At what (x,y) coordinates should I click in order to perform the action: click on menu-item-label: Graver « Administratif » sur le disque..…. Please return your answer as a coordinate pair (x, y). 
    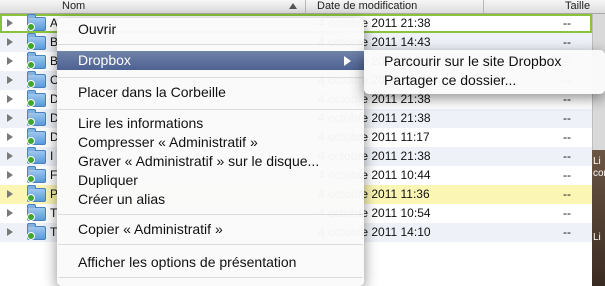
    Looking at the image, I should click on (199, 161).